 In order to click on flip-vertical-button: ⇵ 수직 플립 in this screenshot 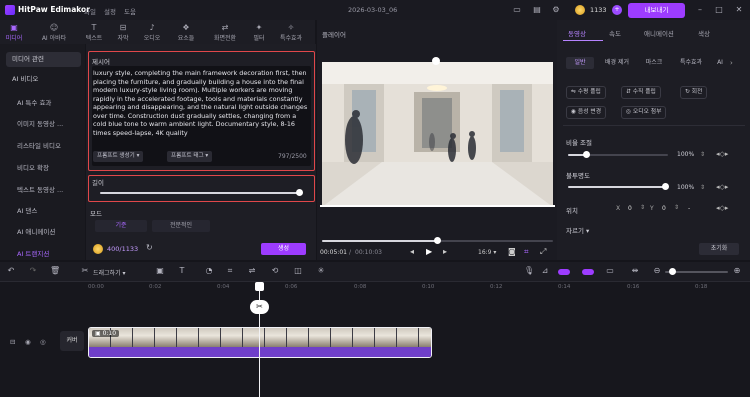, I will do `click(641, 92)`.